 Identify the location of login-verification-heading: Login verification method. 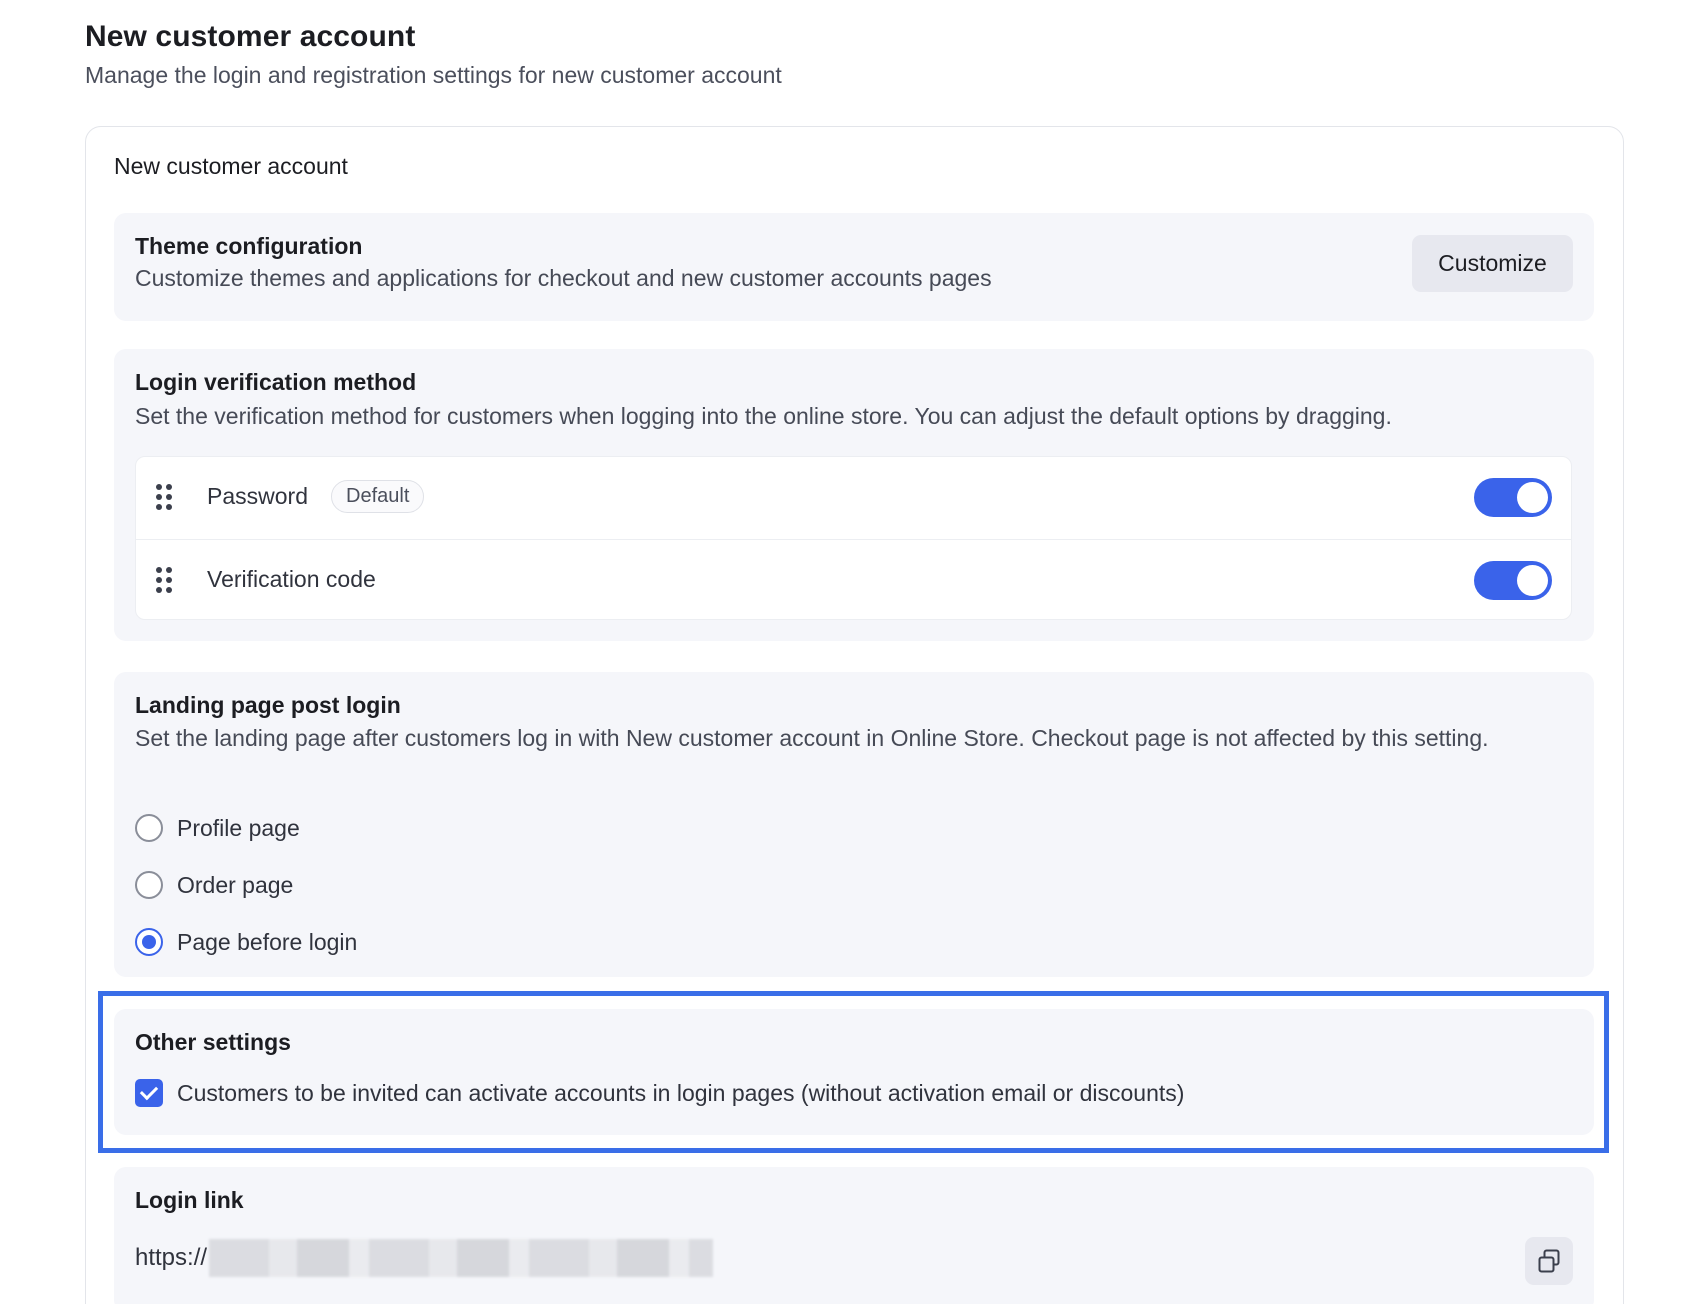
(276, 382).